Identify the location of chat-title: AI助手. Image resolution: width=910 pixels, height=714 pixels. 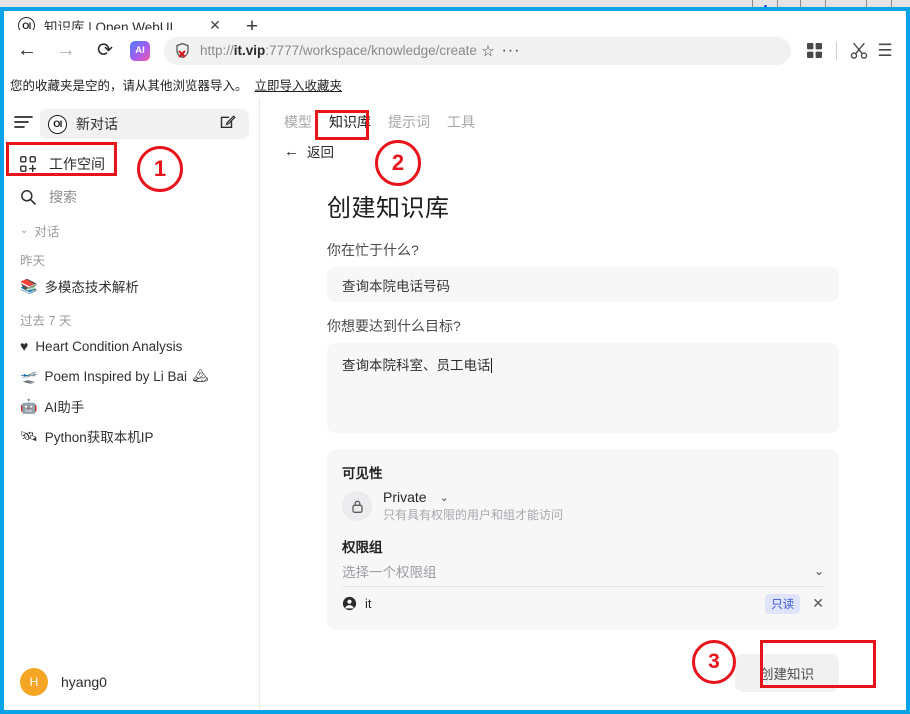
(64, 407).